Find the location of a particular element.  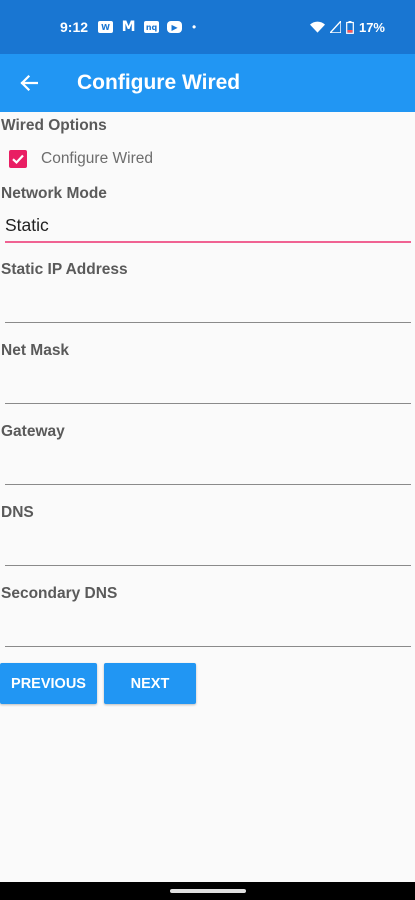

status-bar: 9:12 W M nq ▶ • 17% is located at coordinates (207, 27).